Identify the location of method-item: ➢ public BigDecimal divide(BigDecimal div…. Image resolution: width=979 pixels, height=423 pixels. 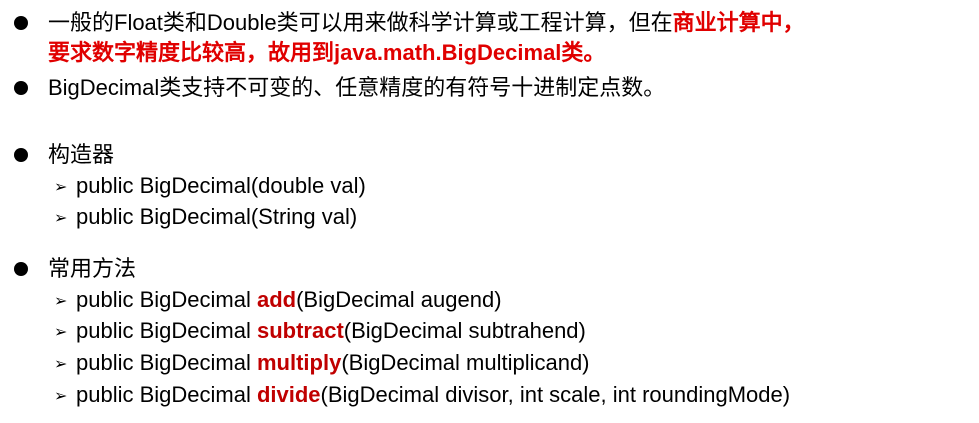
(422, 396).